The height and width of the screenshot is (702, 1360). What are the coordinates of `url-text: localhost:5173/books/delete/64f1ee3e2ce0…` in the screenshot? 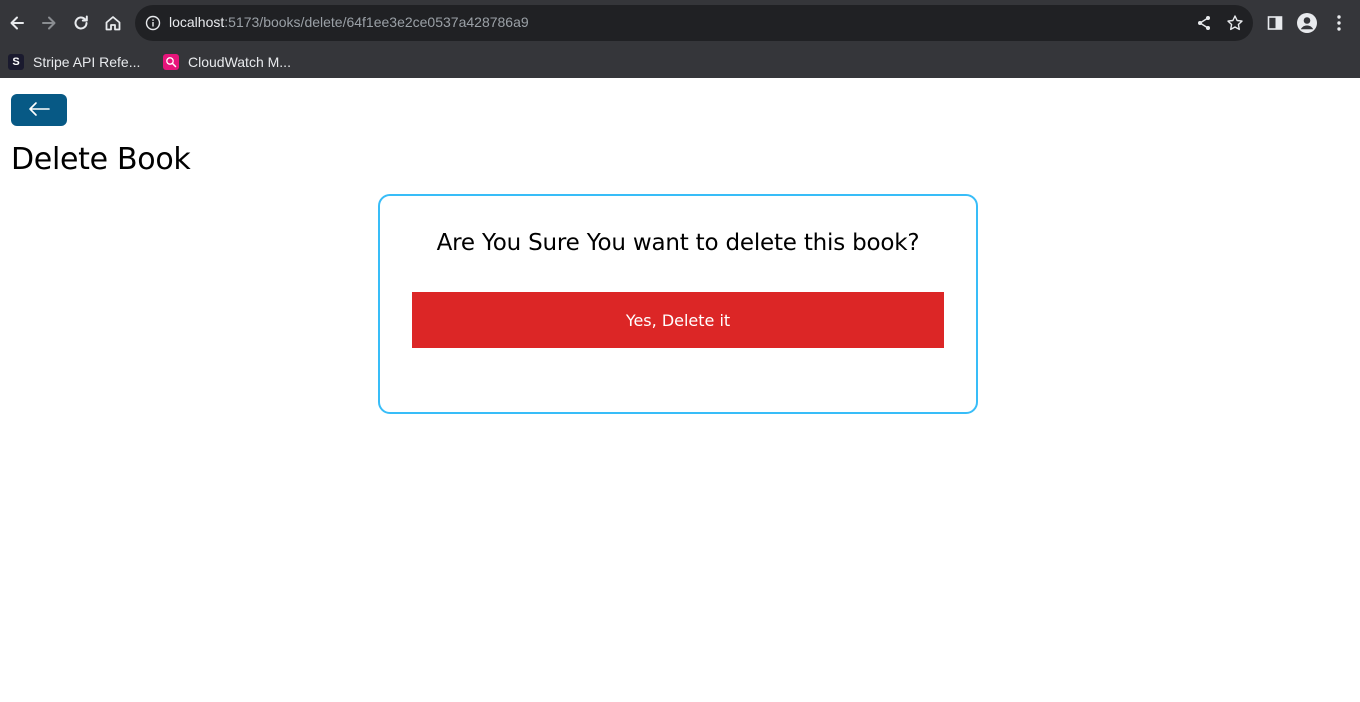 It's located at (349, 22).